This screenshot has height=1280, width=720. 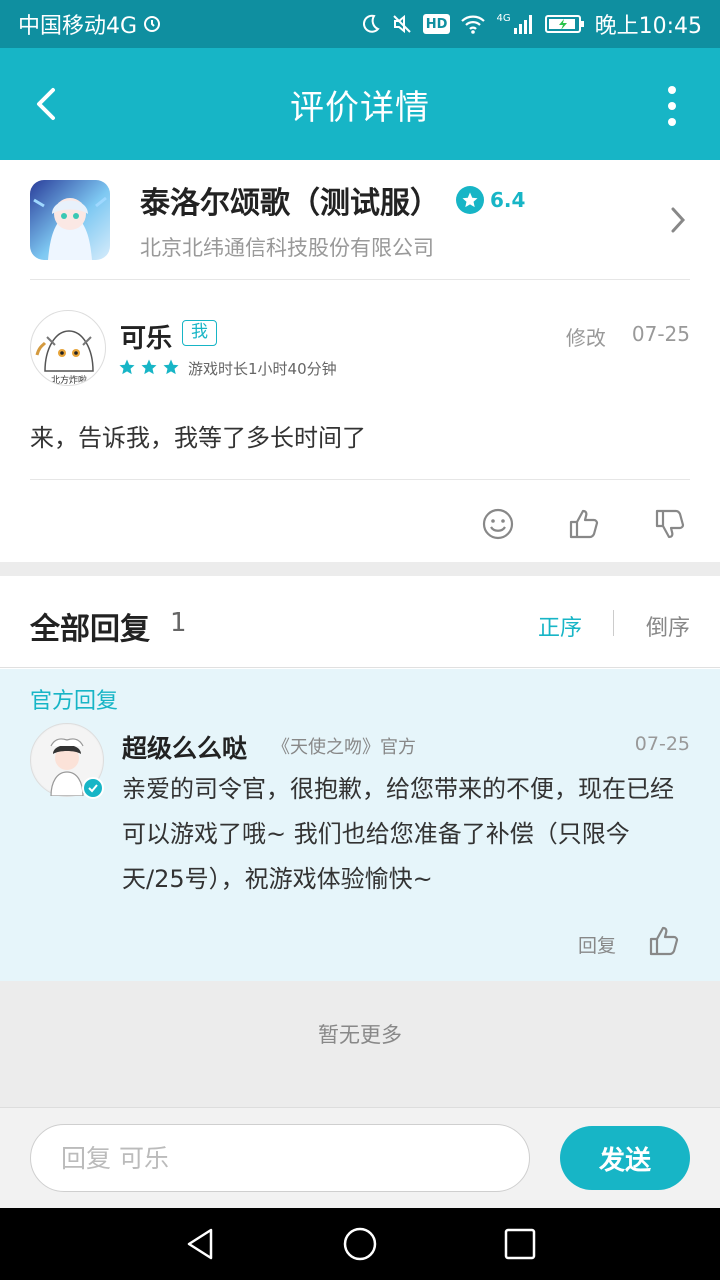 What do you see at coordinates (503, 18) in the screenshot?
I see `network-label: 4G` at bounding box center [503, 18].